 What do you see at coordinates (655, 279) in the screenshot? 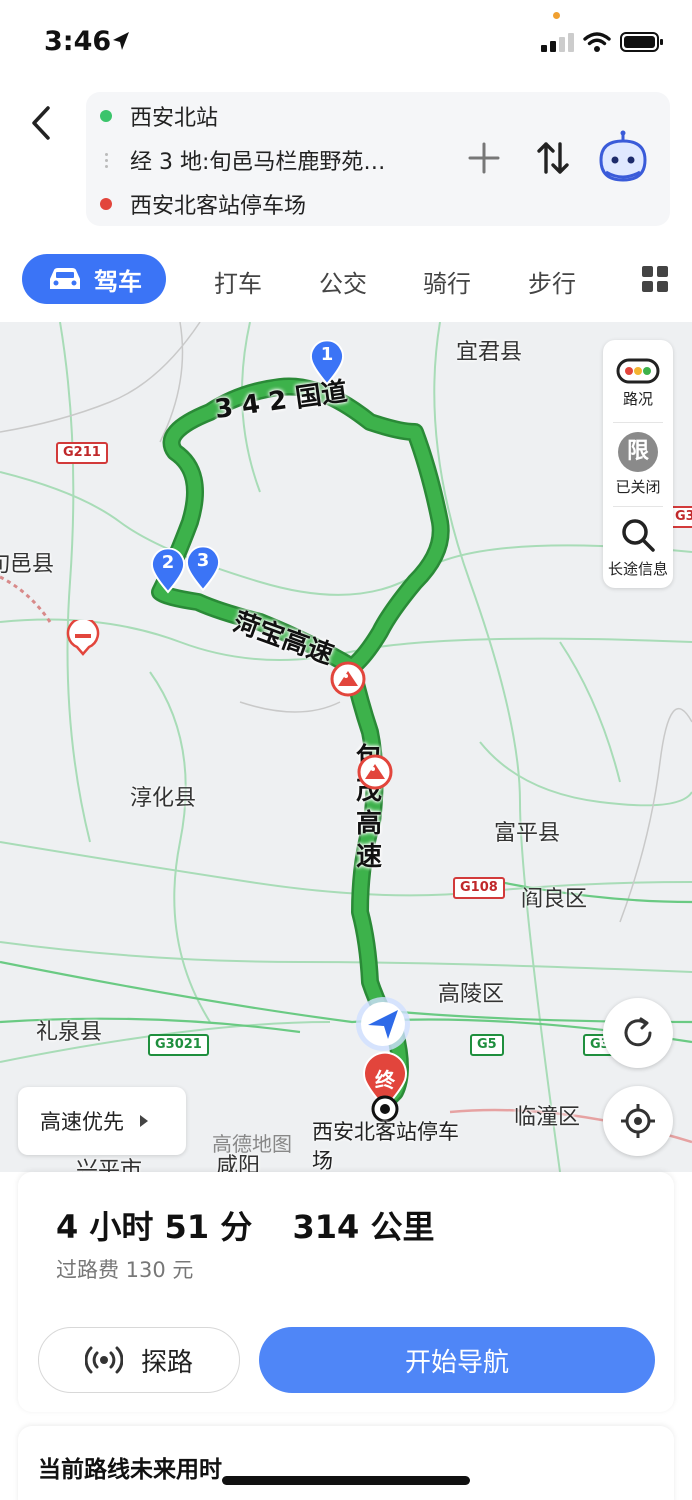
I see `more-modes-grid-icon` at bounding box center [655, 279].